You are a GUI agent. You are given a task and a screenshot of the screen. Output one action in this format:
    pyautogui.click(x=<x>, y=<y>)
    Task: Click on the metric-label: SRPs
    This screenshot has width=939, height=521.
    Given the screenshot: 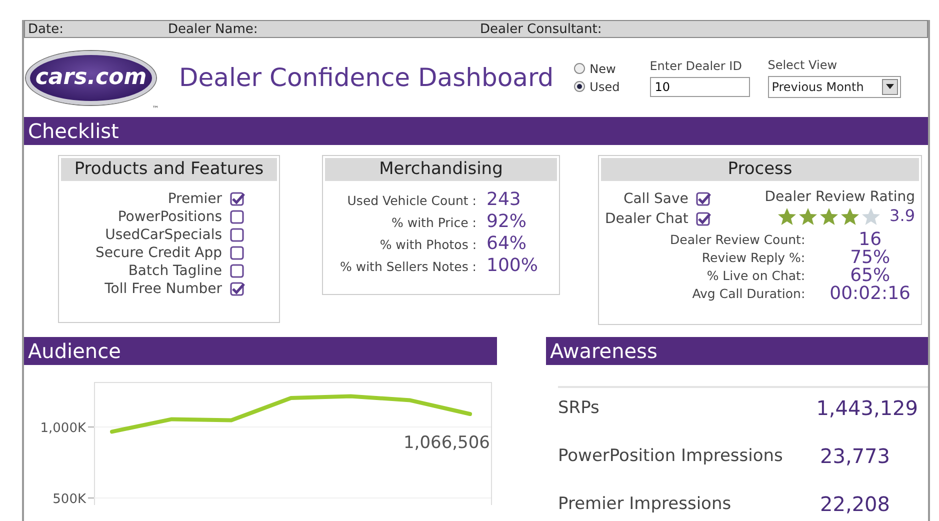 What is the action you would take?
    pyautogui.click(x=579, y=408)
    